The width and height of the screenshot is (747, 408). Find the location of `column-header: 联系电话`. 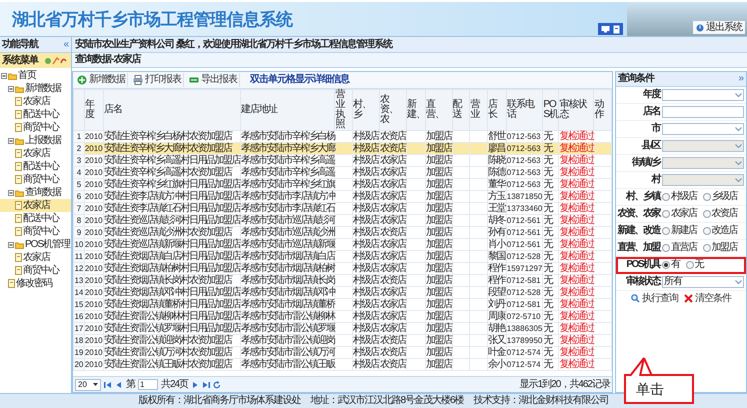

column-header: 联系电话 is located at coordinates (524, 110).